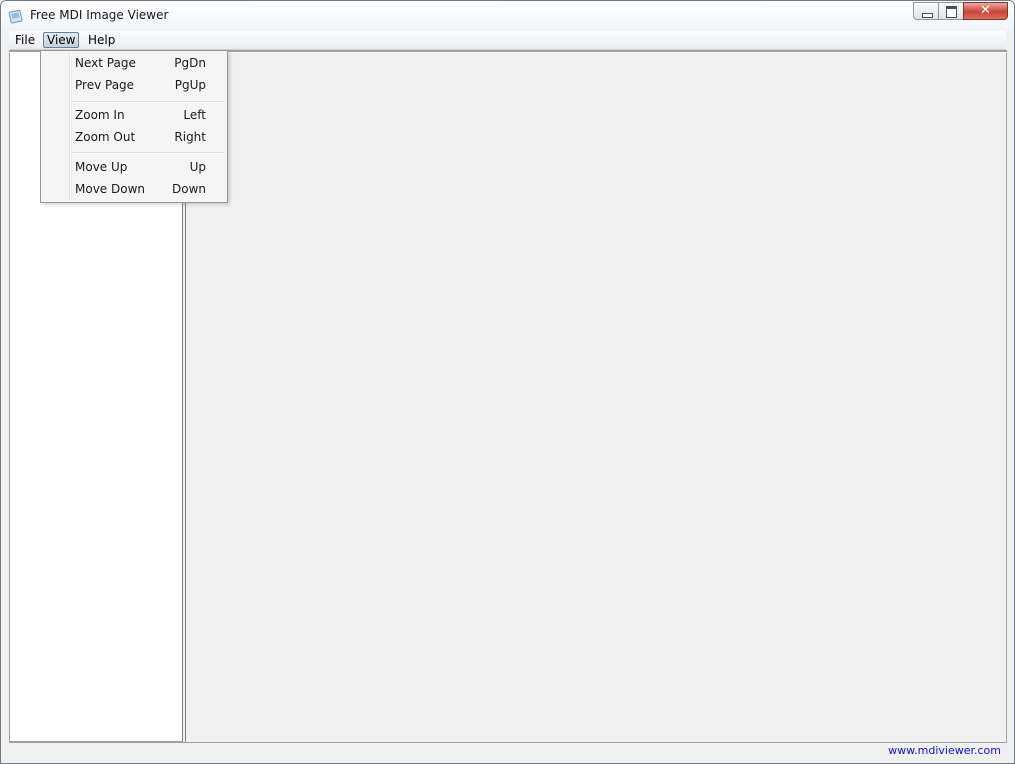  Describe the element at coordinates (190, 137) in the screenshot. I see `menu-item-shortcut: Right` at that location.